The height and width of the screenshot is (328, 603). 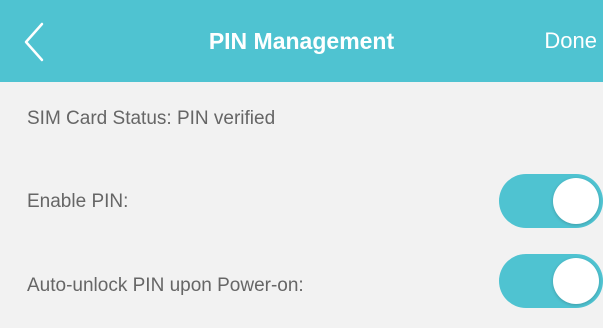 I want to click on chevron-left-icon, so click(x=34, y=42).